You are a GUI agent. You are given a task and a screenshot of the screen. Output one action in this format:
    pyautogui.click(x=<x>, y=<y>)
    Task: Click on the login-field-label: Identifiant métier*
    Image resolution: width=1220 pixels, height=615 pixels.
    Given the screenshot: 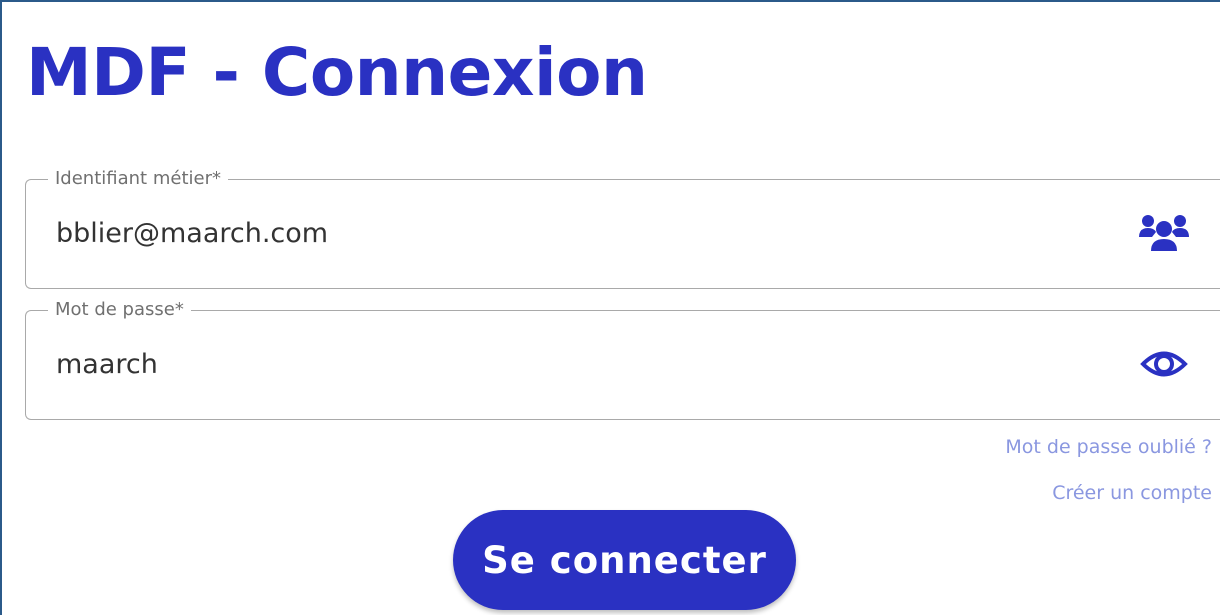 What is the action you would take?
    pyautogui.click(x=138, y=179)
    